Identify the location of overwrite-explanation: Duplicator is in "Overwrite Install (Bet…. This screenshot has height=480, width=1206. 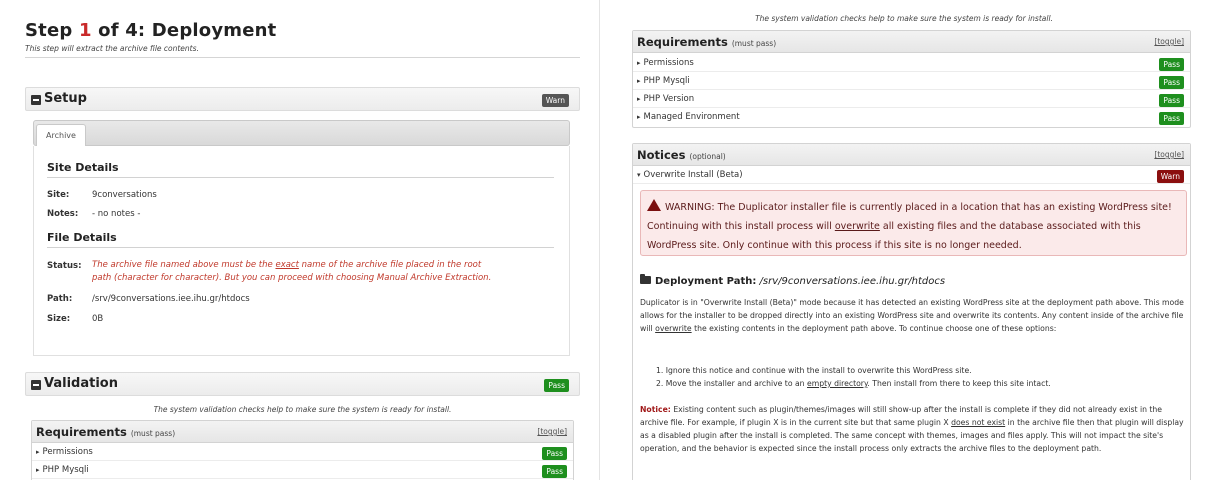
(914, 315).